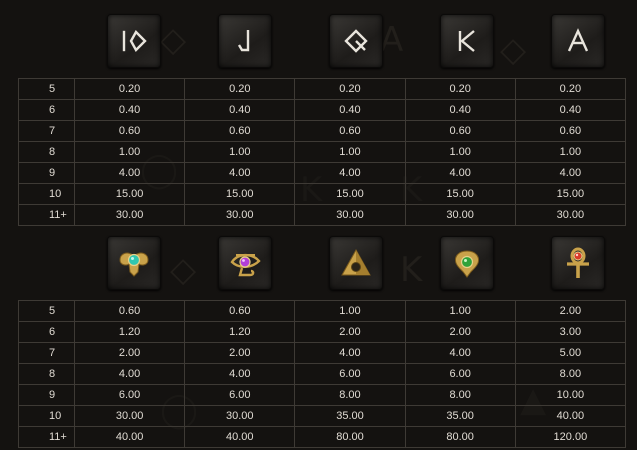 This screenshot has width=637, height=450. Describe the element at coordinates (322, 353) in the screenshot. I see `table-row: 7 2.00 2.00 4.00 4.00 5.00` at that location.